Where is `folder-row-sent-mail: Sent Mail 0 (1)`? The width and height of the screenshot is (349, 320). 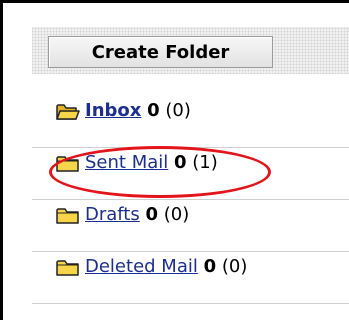
folder-row-sent-mail: Sent Mail 0 (1) is located at coordinates (190, 174).